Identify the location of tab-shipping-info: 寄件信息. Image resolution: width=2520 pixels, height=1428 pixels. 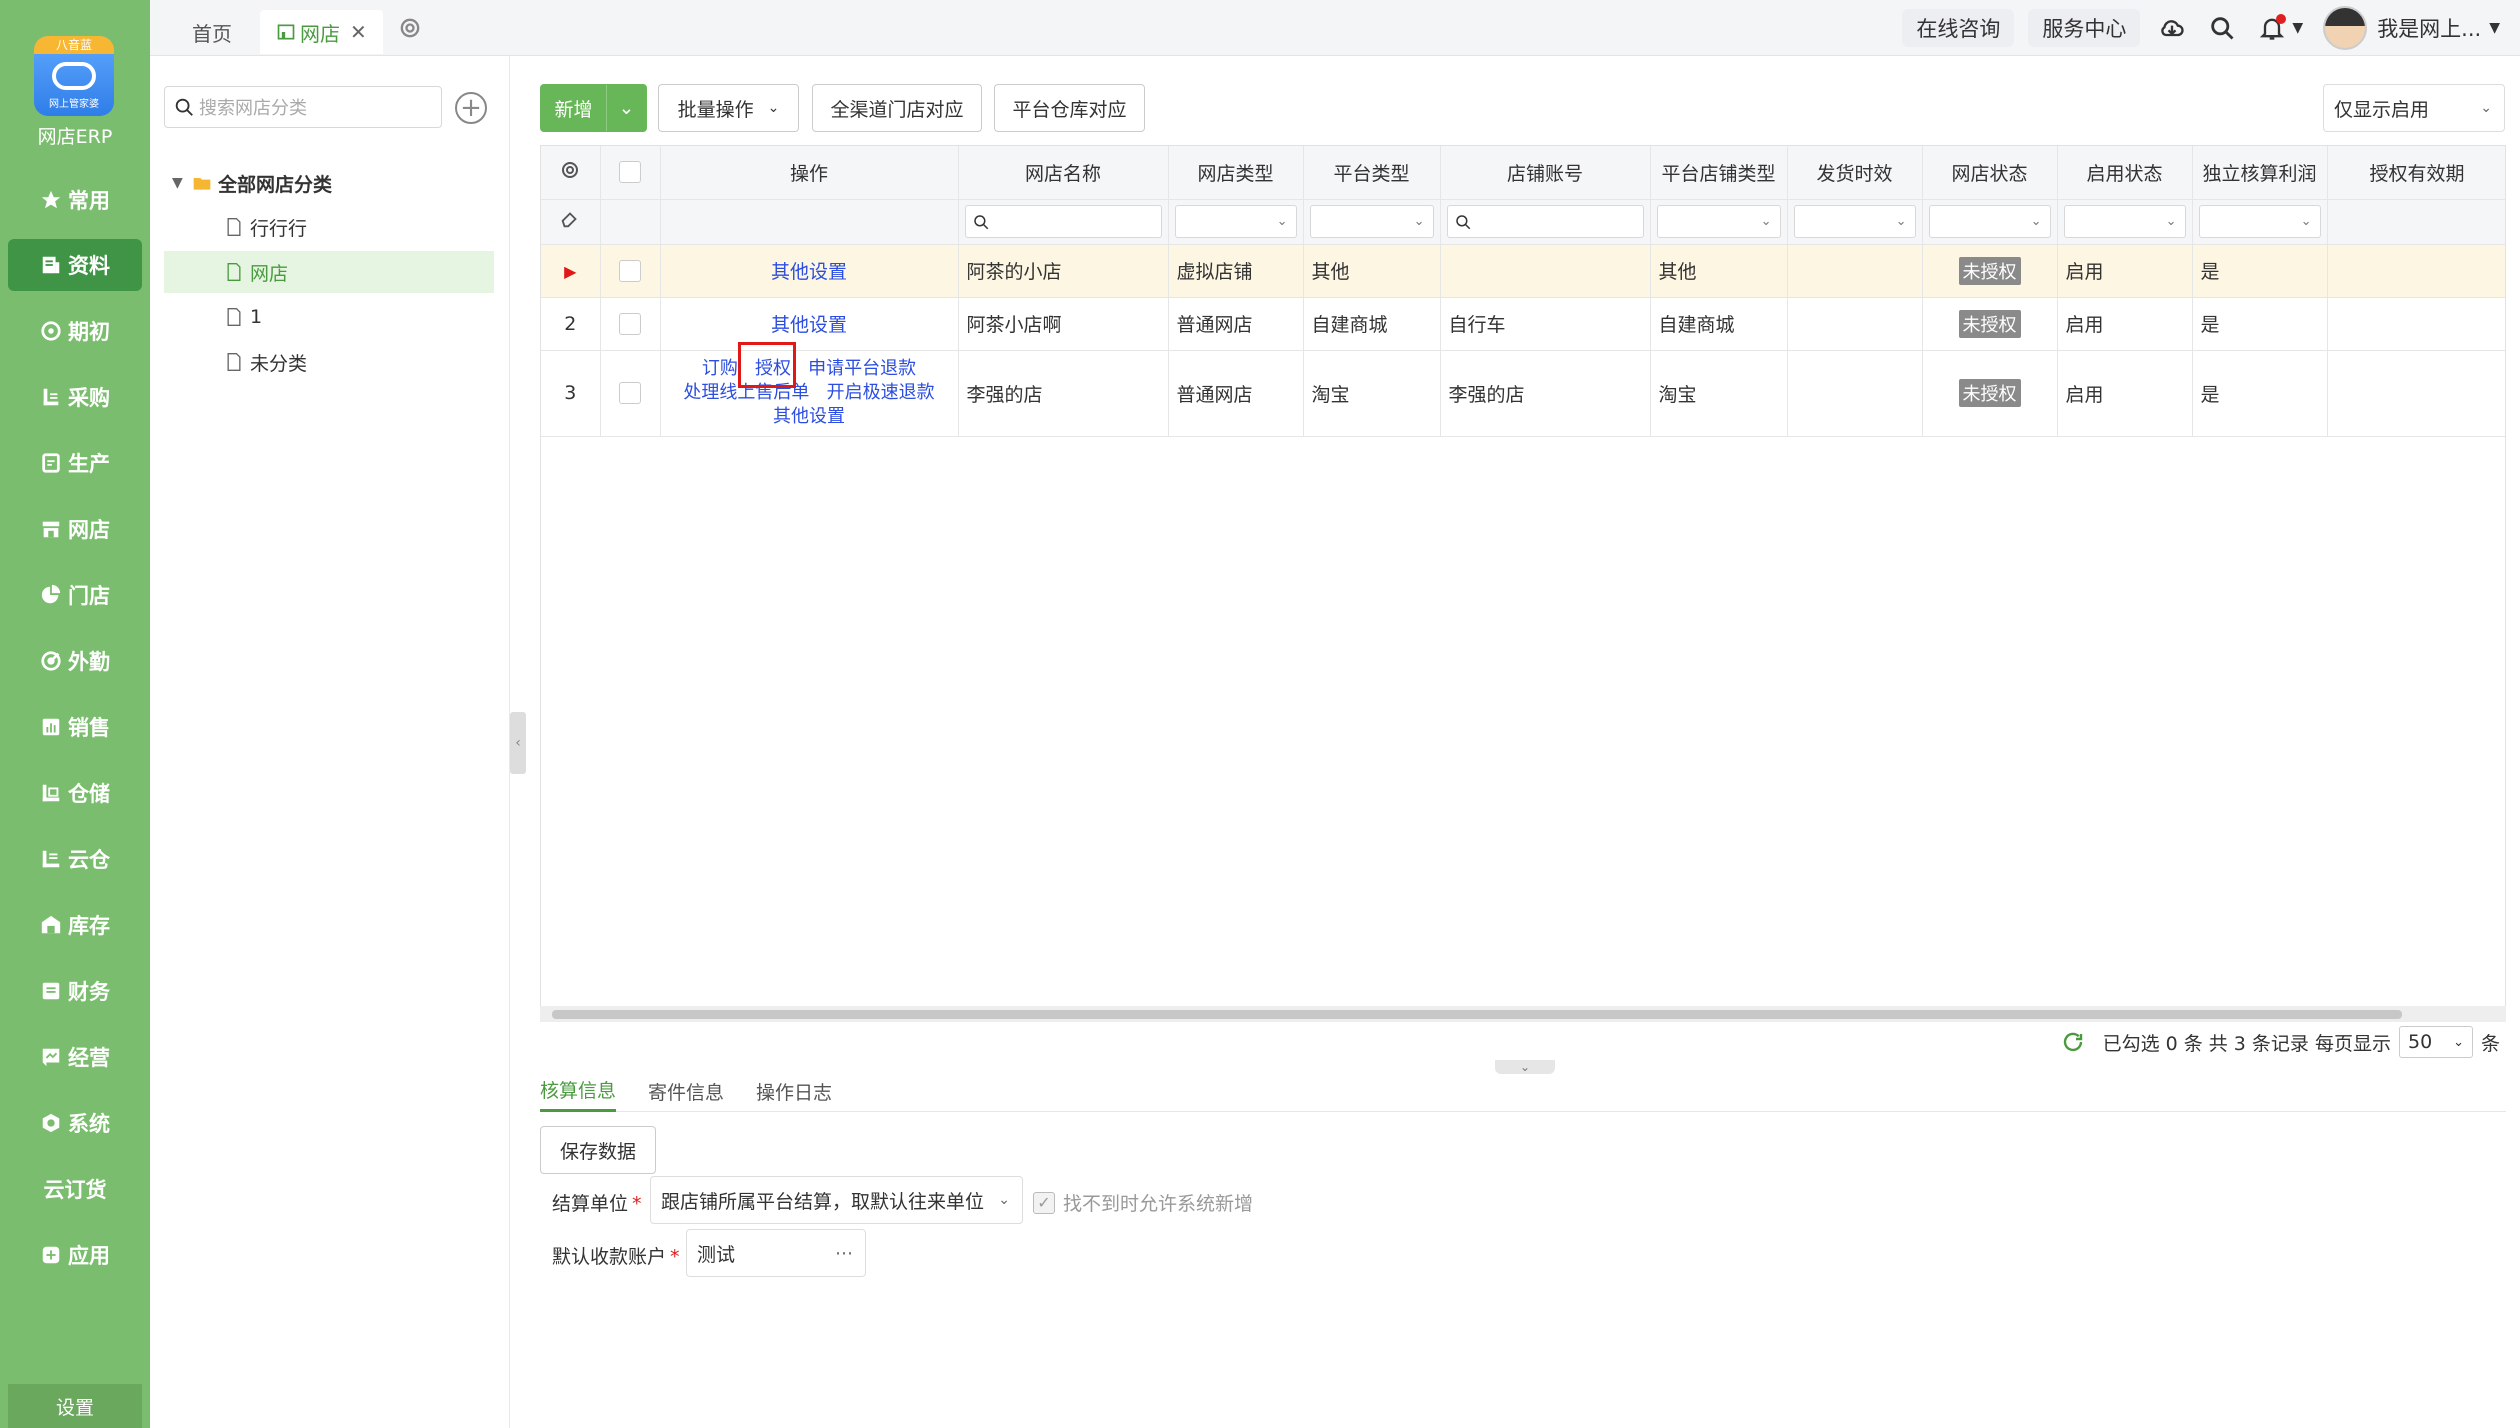
(686, 1091).